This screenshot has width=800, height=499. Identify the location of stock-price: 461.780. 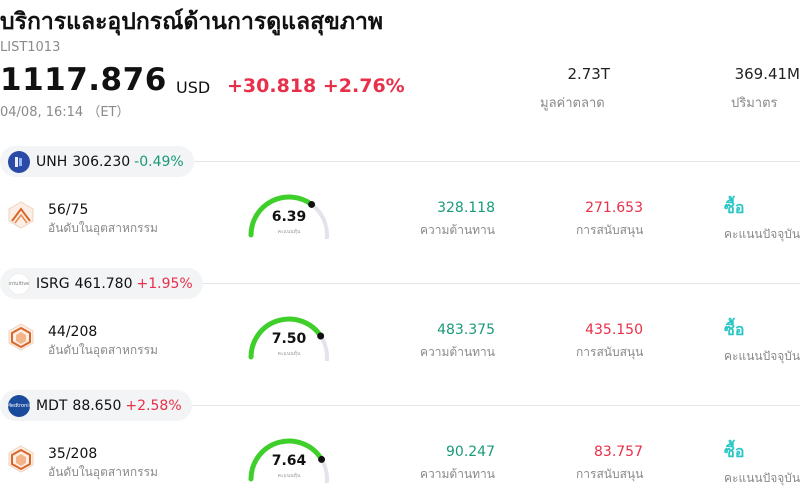
(103, 283).